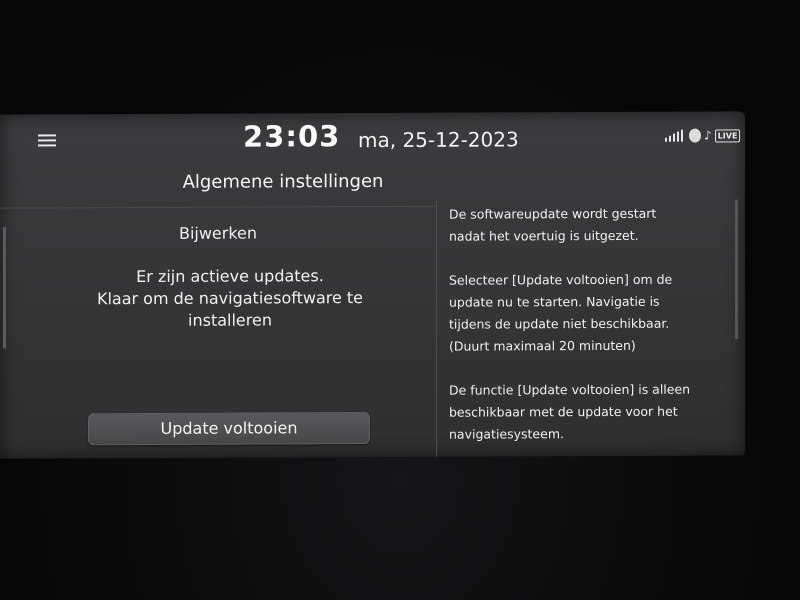  I want to click on info-line: (Duurt maximaal 20 minuten), so click(542, 345).